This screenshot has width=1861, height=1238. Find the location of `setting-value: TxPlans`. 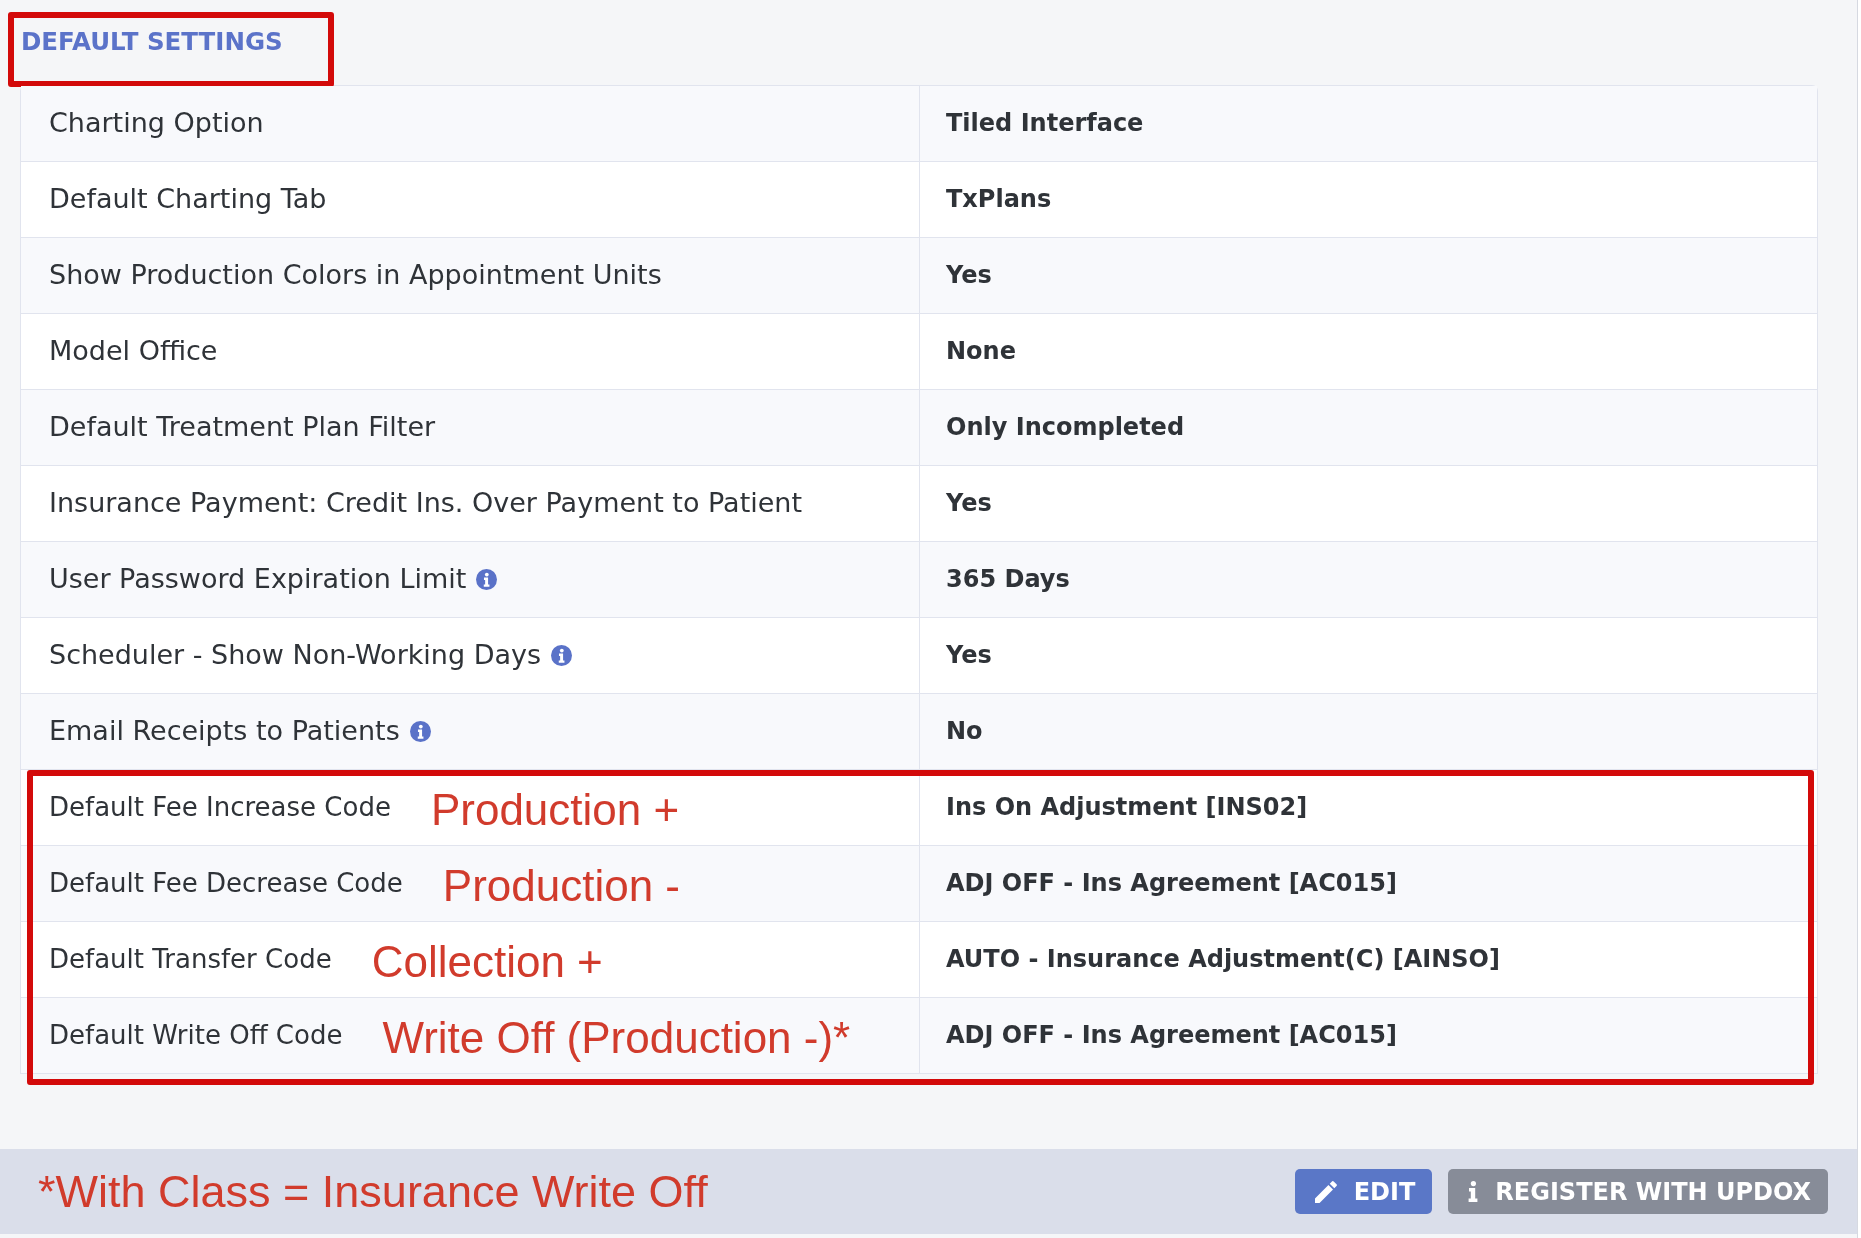

setting-value: TxPlans is located at coordinates (999, 199).